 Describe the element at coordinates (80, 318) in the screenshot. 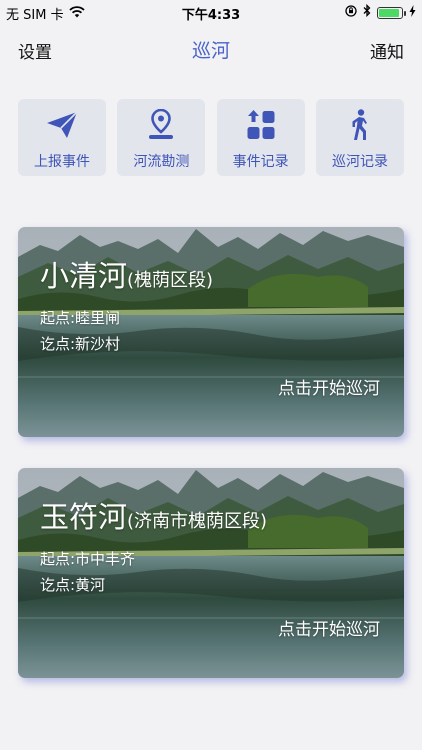

I see `start-point: 起点:睦里闸` at that location.